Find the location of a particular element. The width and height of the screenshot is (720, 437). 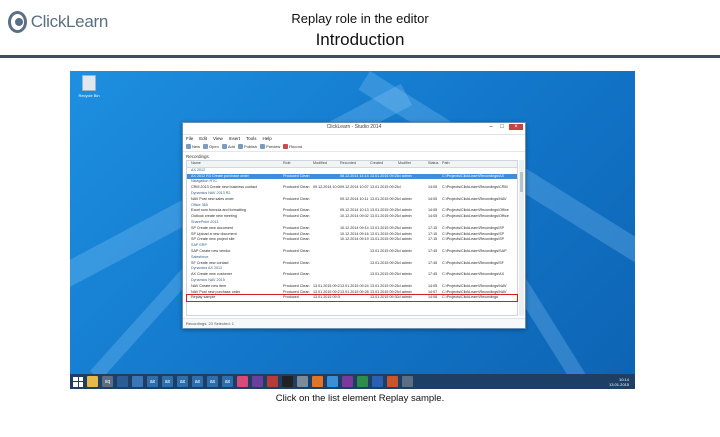

open-icon is located at coordinates (206, 146).